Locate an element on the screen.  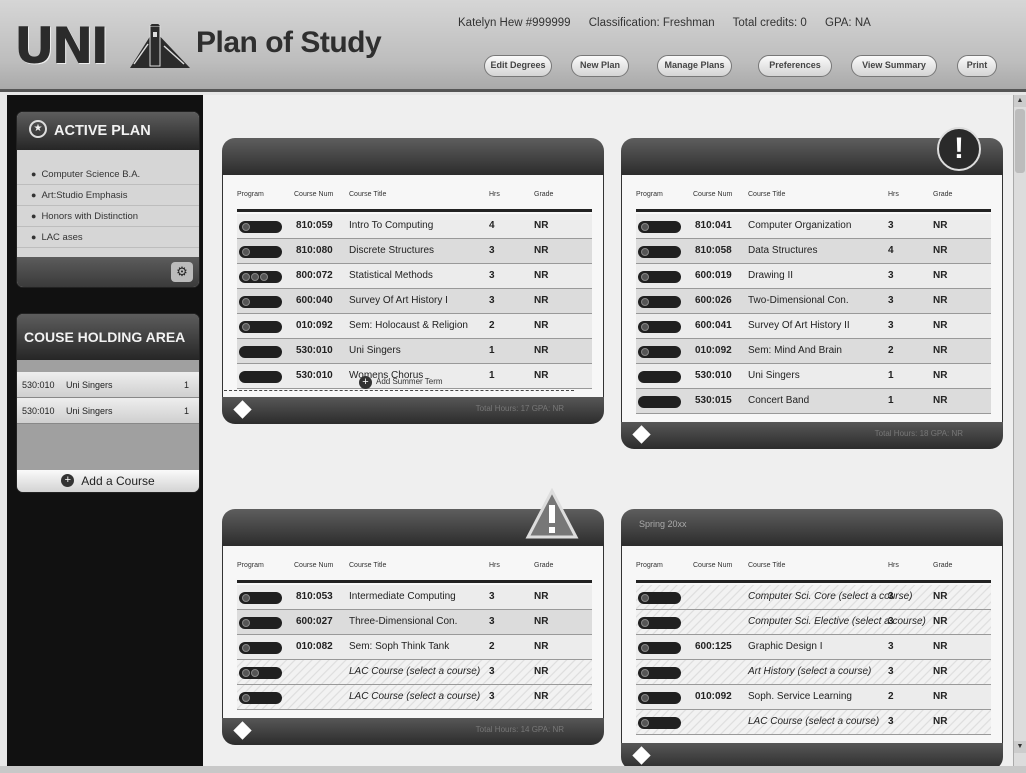
alert-triangle-icon is located at coordinates (552, 514).